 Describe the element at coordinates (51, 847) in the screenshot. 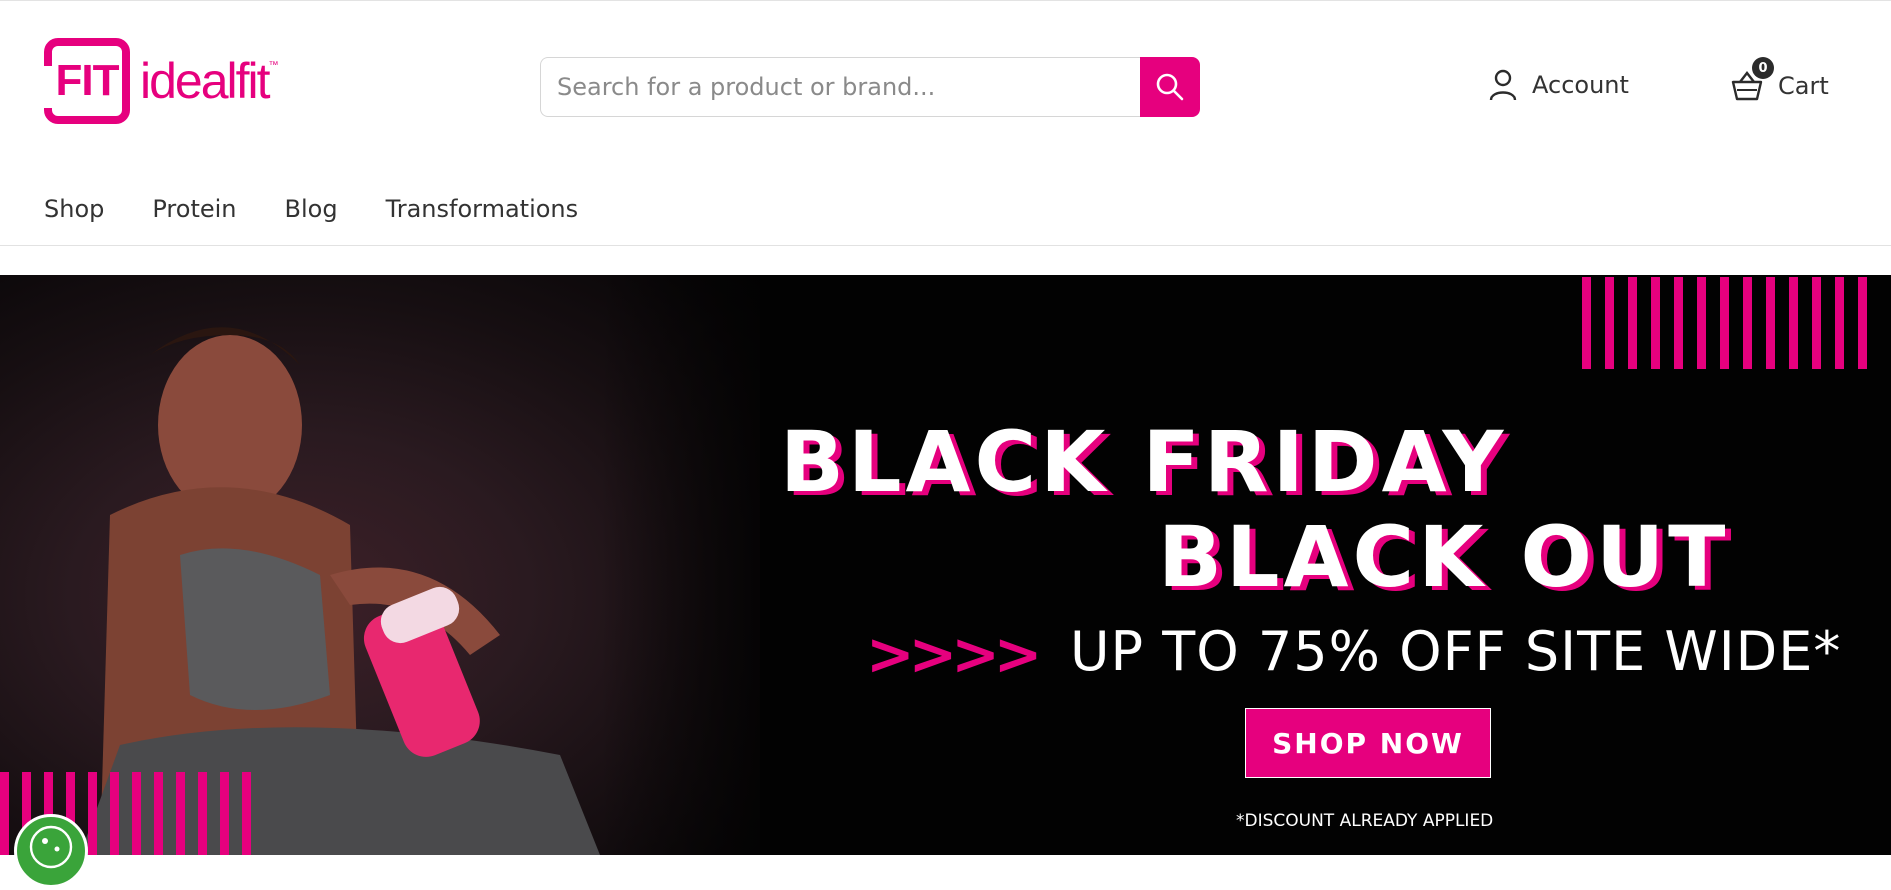

I see `cookie-icon` at that location.